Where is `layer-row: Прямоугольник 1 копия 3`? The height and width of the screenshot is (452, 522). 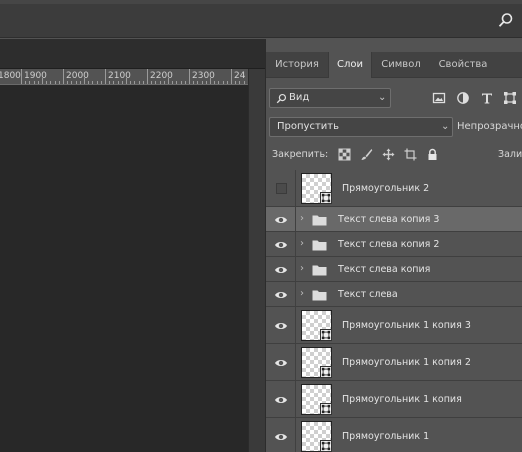
layer-row: Прямоугольник 1 копия 3 is located at coordinates (394, 325).